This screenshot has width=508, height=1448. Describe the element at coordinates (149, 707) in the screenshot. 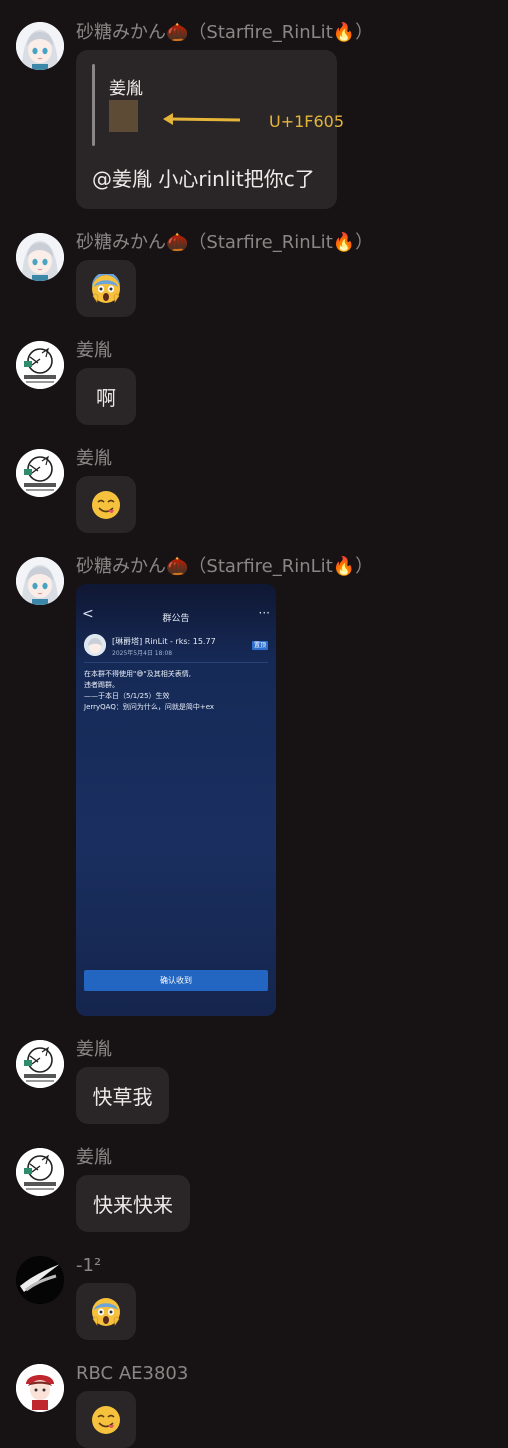

I see `announcement-line: JerryQAQ：别问为什么，问就是简中+ex` at that location.